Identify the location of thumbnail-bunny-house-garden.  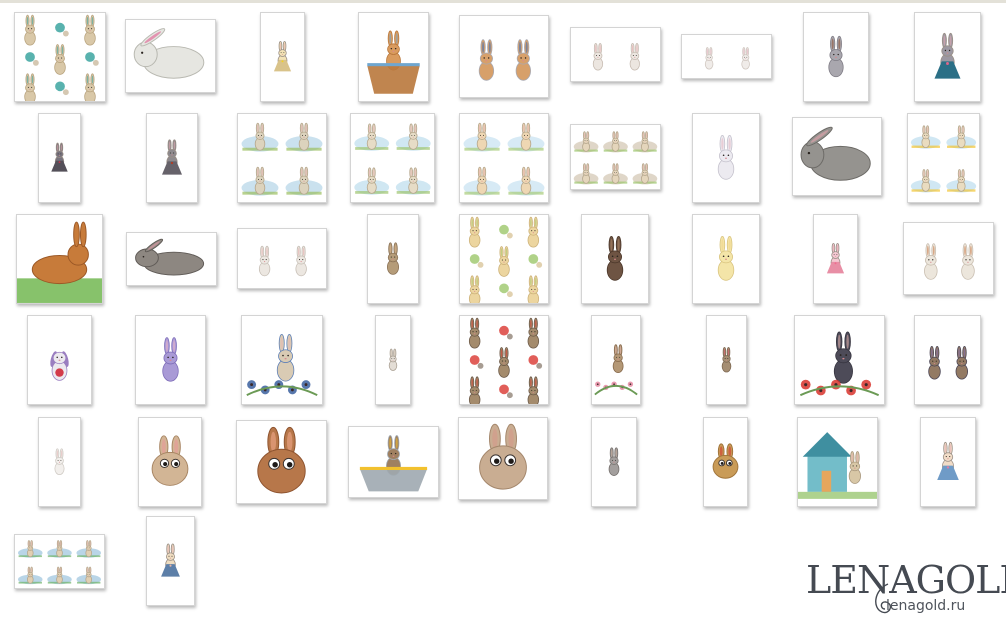
(837, 462).